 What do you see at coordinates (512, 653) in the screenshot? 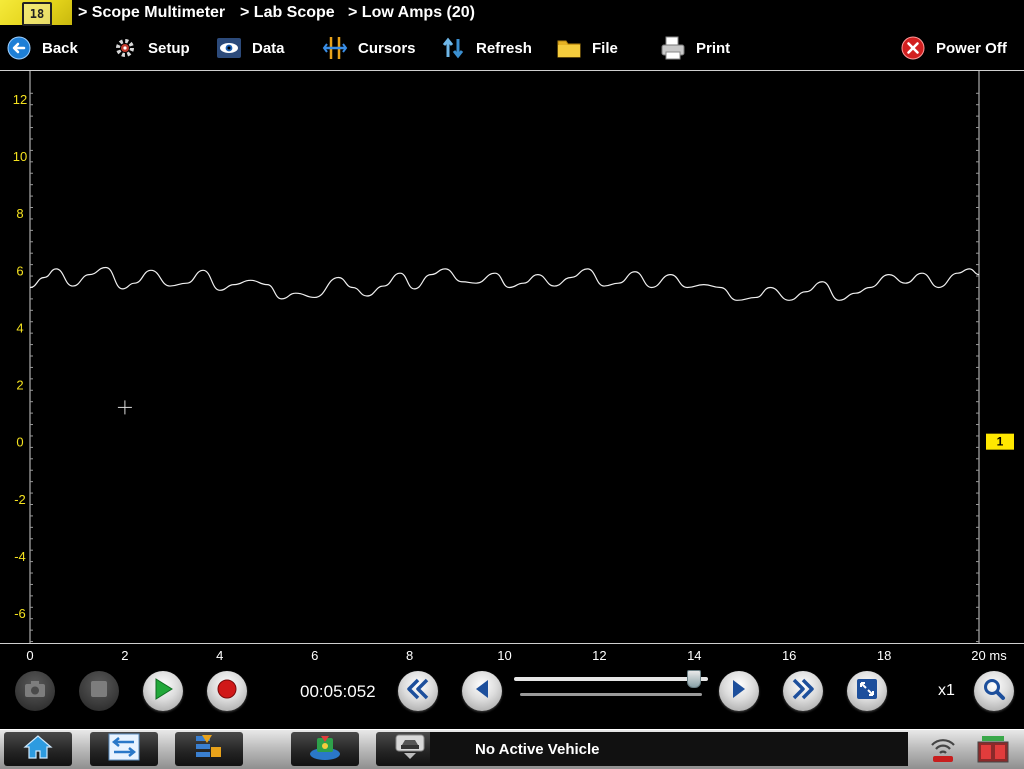
I see `x-axis: 0 2 4 6 8 10 12 14 16 18 20 ms` at bounding box center [512, 653].